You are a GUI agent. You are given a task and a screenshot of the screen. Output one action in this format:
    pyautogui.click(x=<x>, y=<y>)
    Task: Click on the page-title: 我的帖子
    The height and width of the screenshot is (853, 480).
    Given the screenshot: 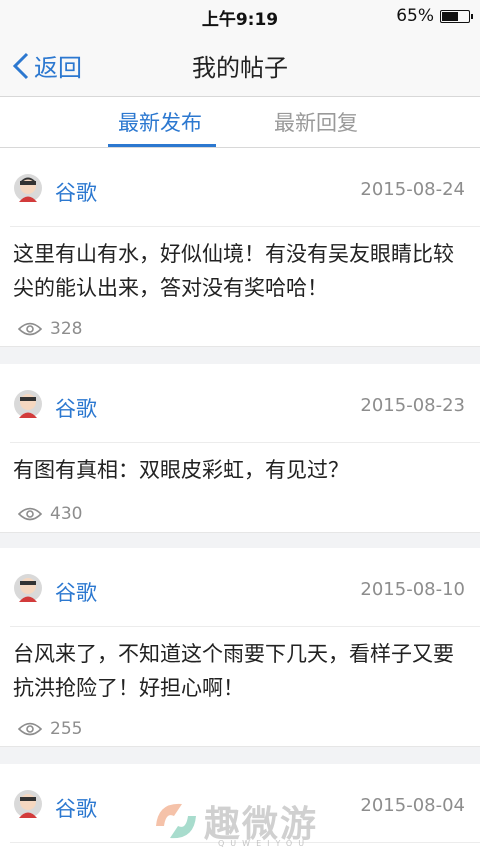 What is the action you would take?
    pyautogui.click(x=240, y=68)
    